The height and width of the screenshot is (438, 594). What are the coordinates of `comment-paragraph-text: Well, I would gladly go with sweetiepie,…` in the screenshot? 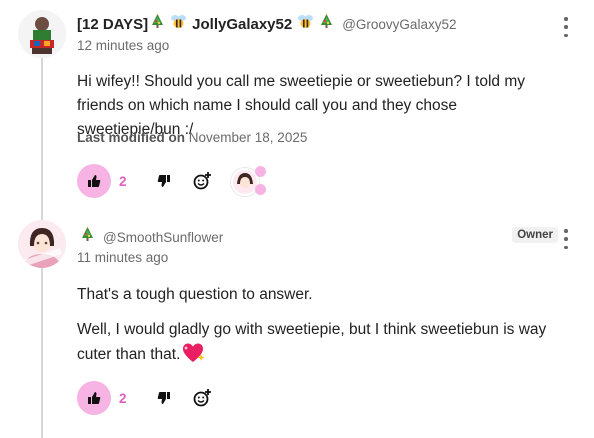 It's located at (312, 342).